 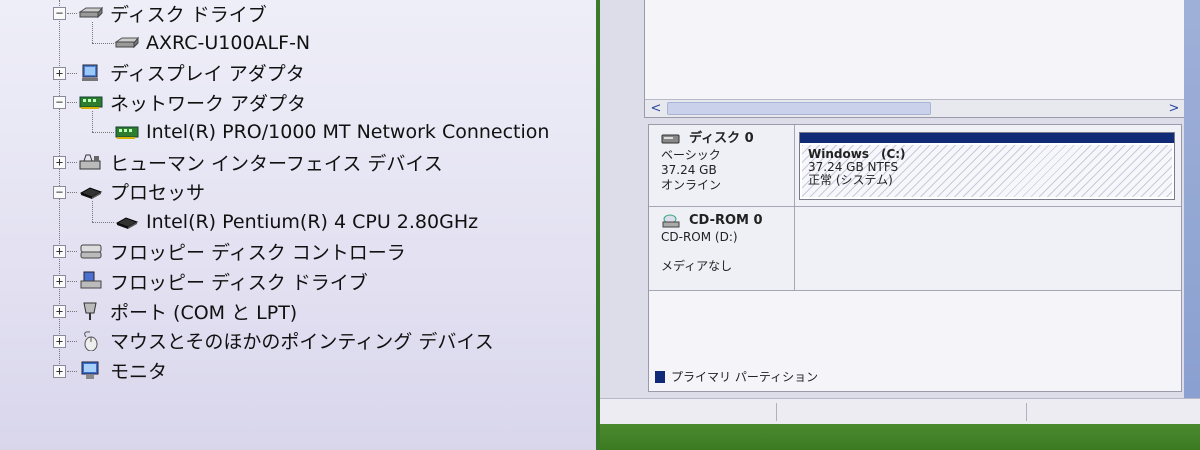 I want to click on device-category: ヒューマン インターフェイス デバイス, so click(x=260, y=162).